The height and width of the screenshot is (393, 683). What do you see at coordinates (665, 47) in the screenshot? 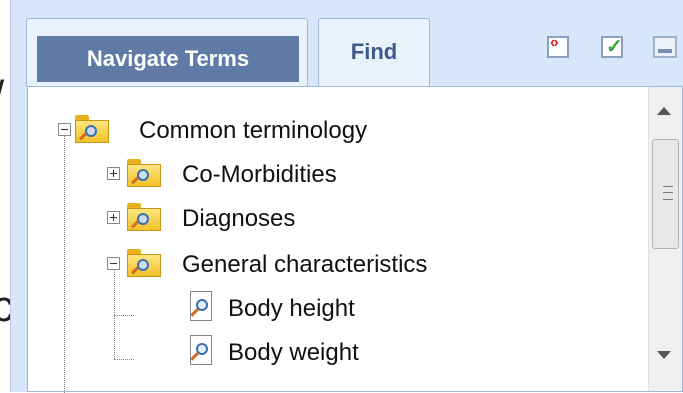
I see `window-icon` at bounding box center [665, 47].